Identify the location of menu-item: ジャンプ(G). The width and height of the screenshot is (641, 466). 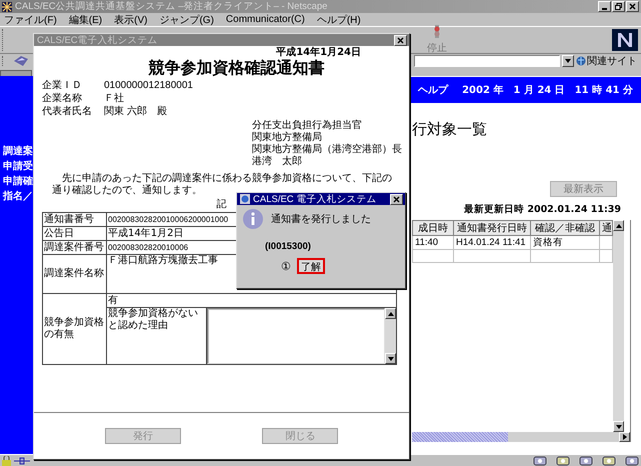
(186, 19).